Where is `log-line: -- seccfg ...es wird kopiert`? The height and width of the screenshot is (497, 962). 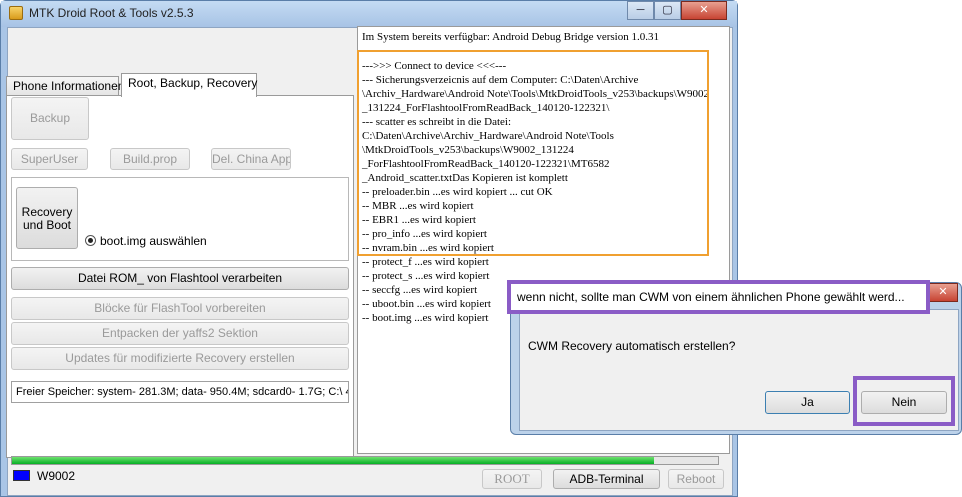 log-line: -- seccfg ...es wird kopiert is located at coordinates (420, 290).